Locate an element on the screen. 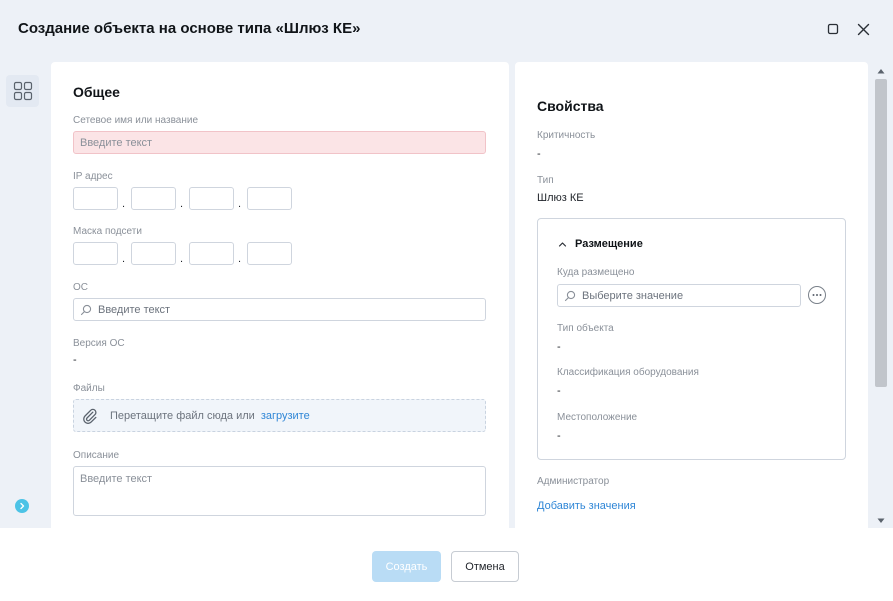  object-type-label: Тип объекта is located at coordinates (585, 328).